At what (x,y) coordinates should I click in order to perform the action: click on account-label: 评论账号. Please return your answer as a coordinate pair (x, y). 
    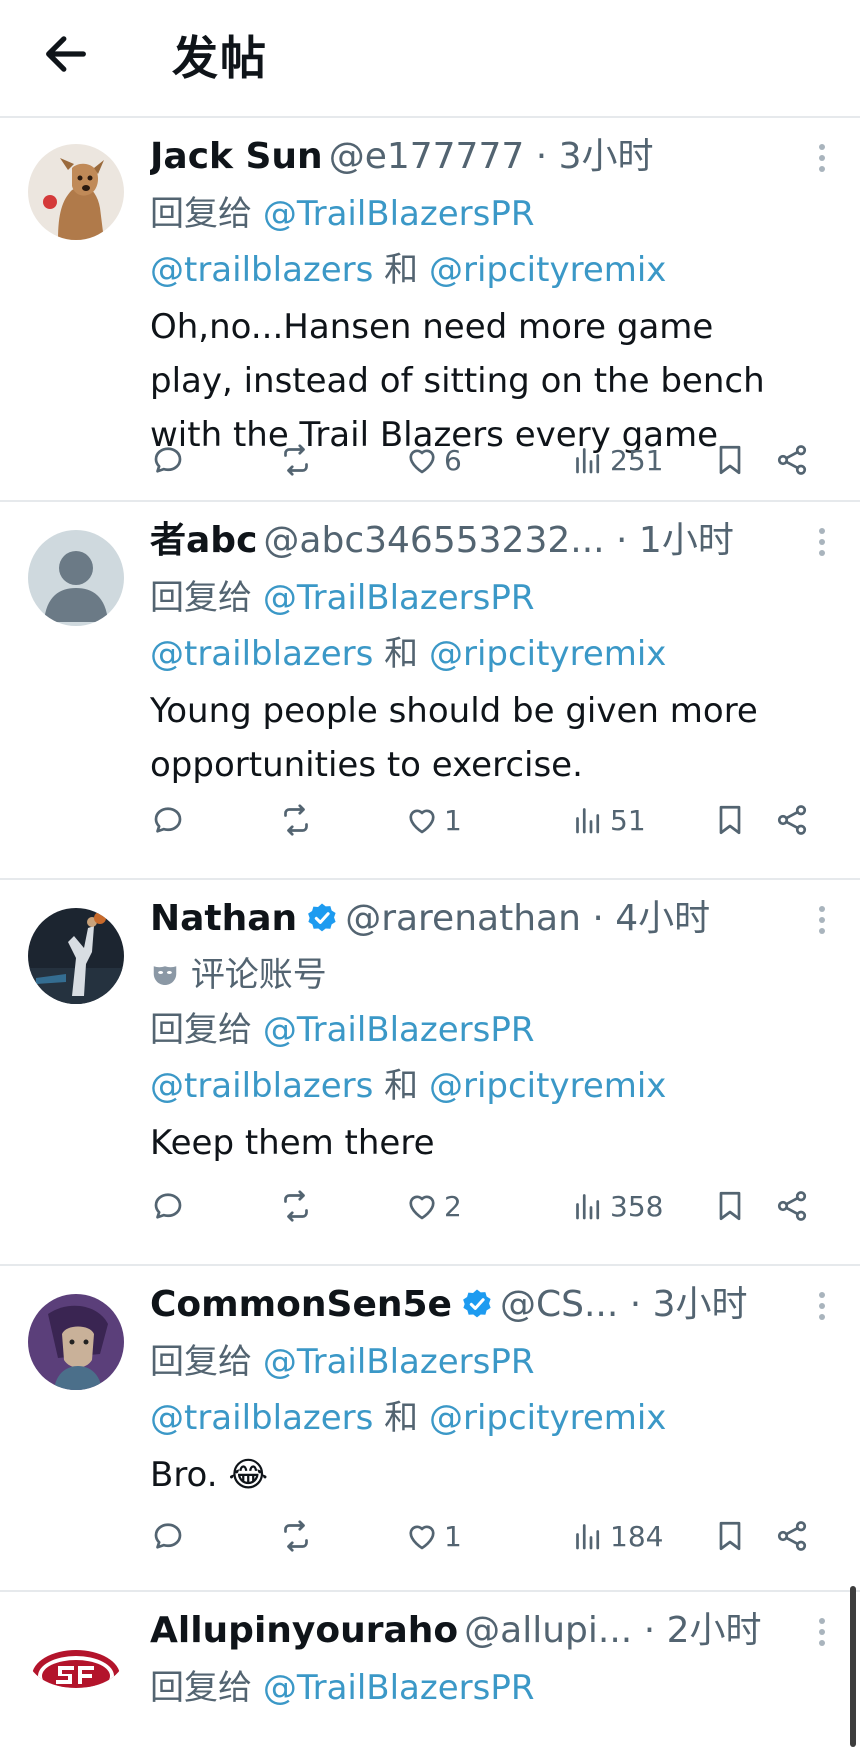
    Looking at the image, I should click on (485, 975).